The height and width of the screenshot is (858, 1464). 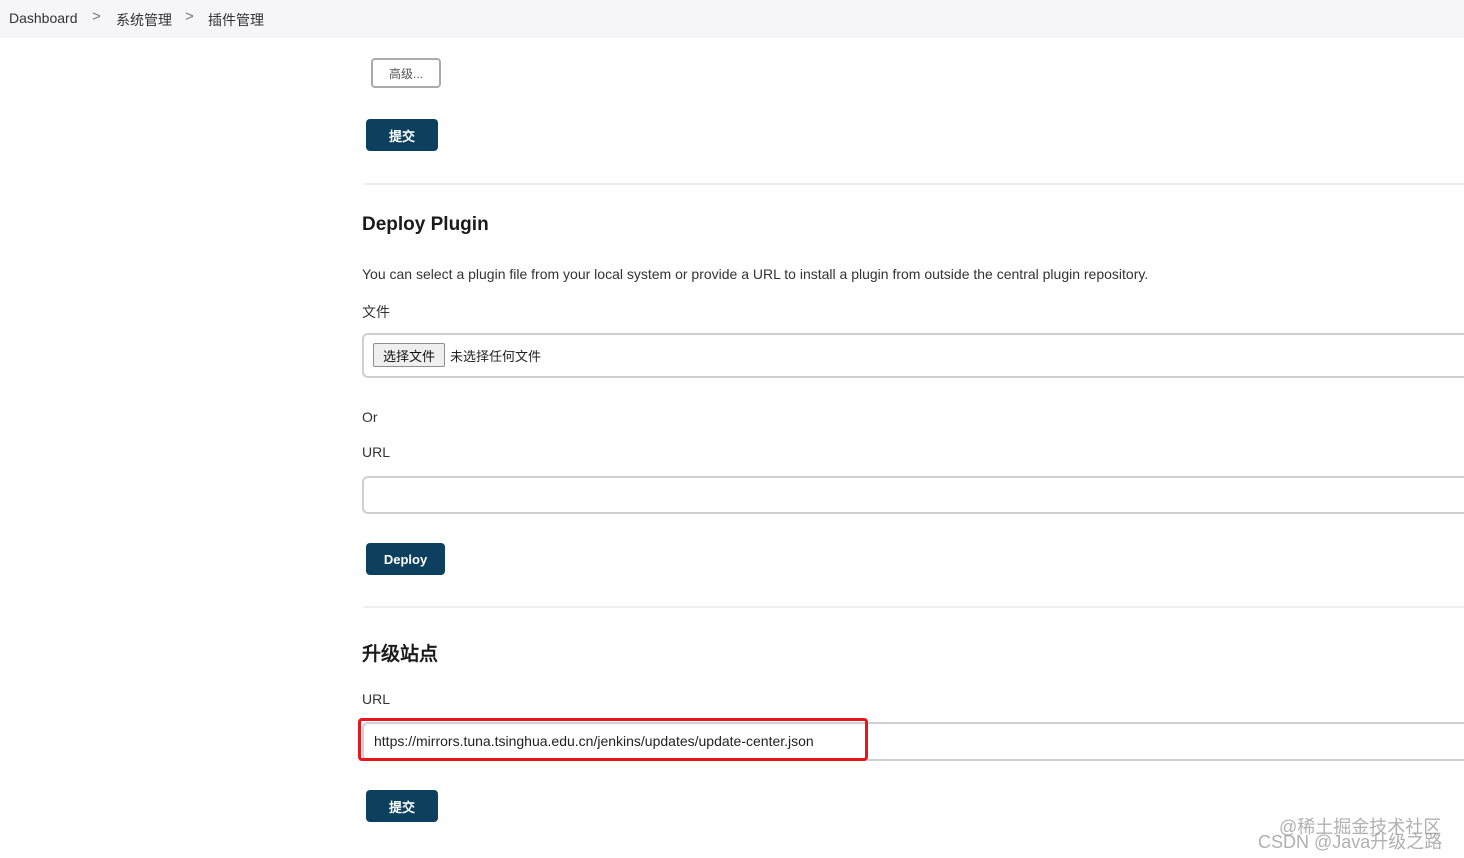 I want to click on file-status-text: 未选择任何文件, so click(x=496, y=356).